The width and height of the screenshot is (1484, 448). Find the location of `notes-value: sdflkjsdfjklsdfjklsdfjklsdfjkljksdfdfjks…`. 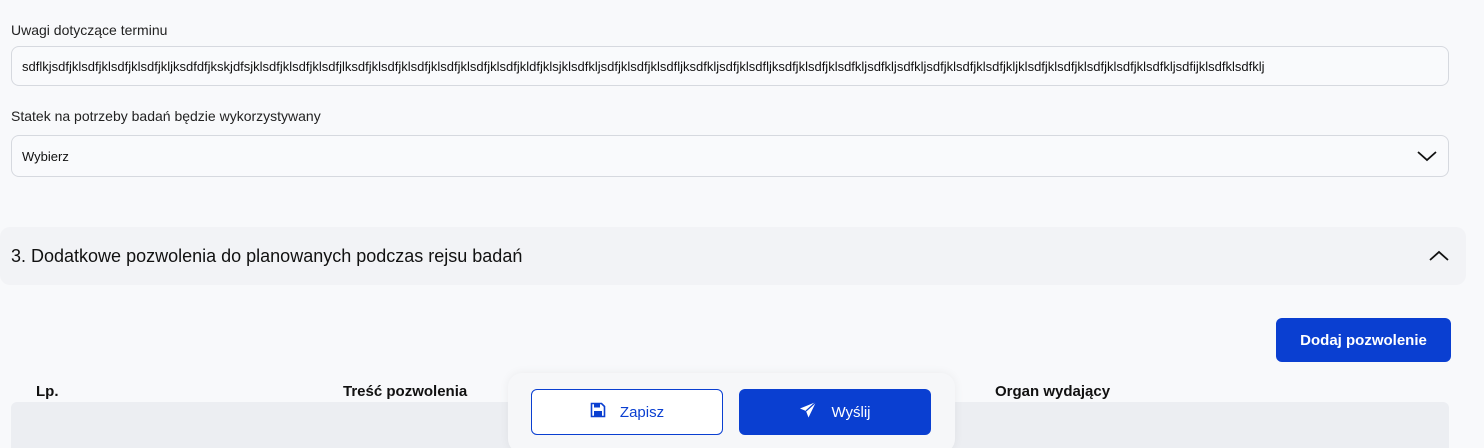

notes-value: sdflkjsdfjklsdfjklsdfjklsdfjkljksdfdfjks… is located at coordinates (643, 66).